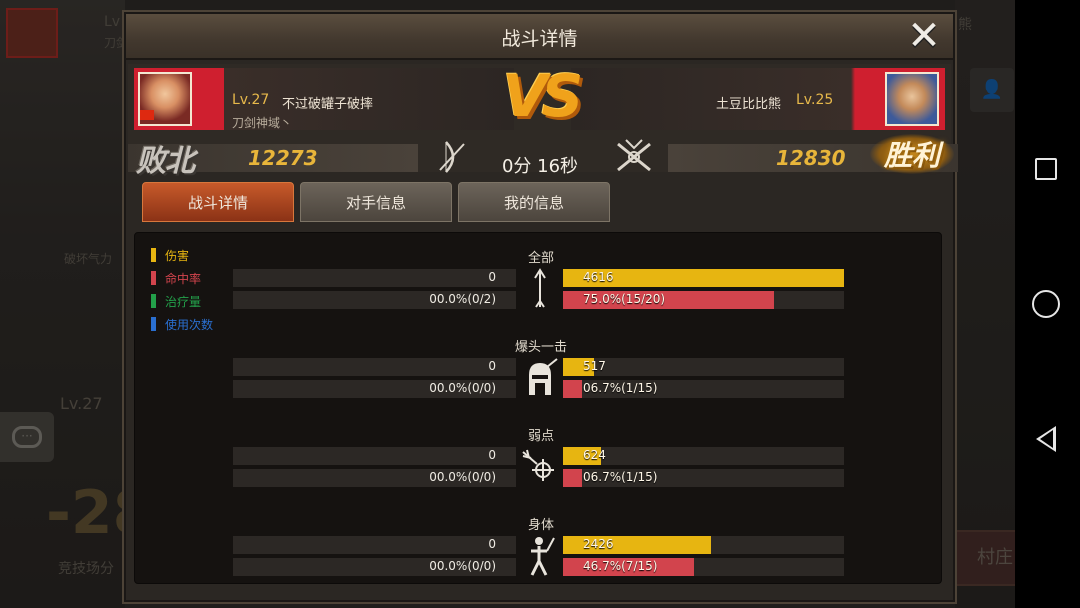 Image resolution: width=1080 pixels, height=608 pixels. Describe the element at coordinates (196, 255) in the screenshot. I see `legend-damage: 伤害` at that location.